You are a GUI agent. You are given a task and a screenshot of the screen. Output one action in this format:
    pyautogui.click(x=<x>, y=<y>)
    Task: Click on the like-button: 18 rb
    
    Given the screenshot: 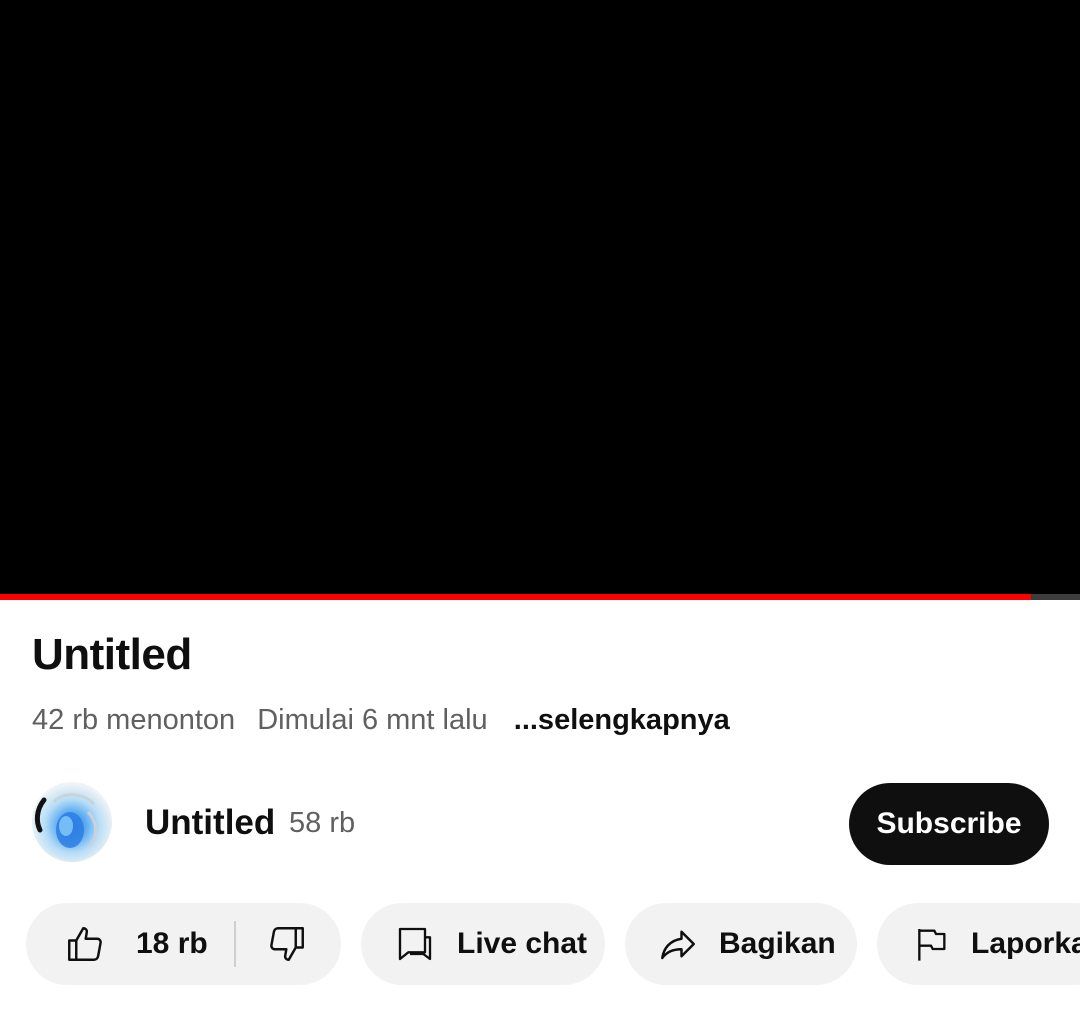 What is the action you would take?
    pyautogui.click(x=117, y=944)
    